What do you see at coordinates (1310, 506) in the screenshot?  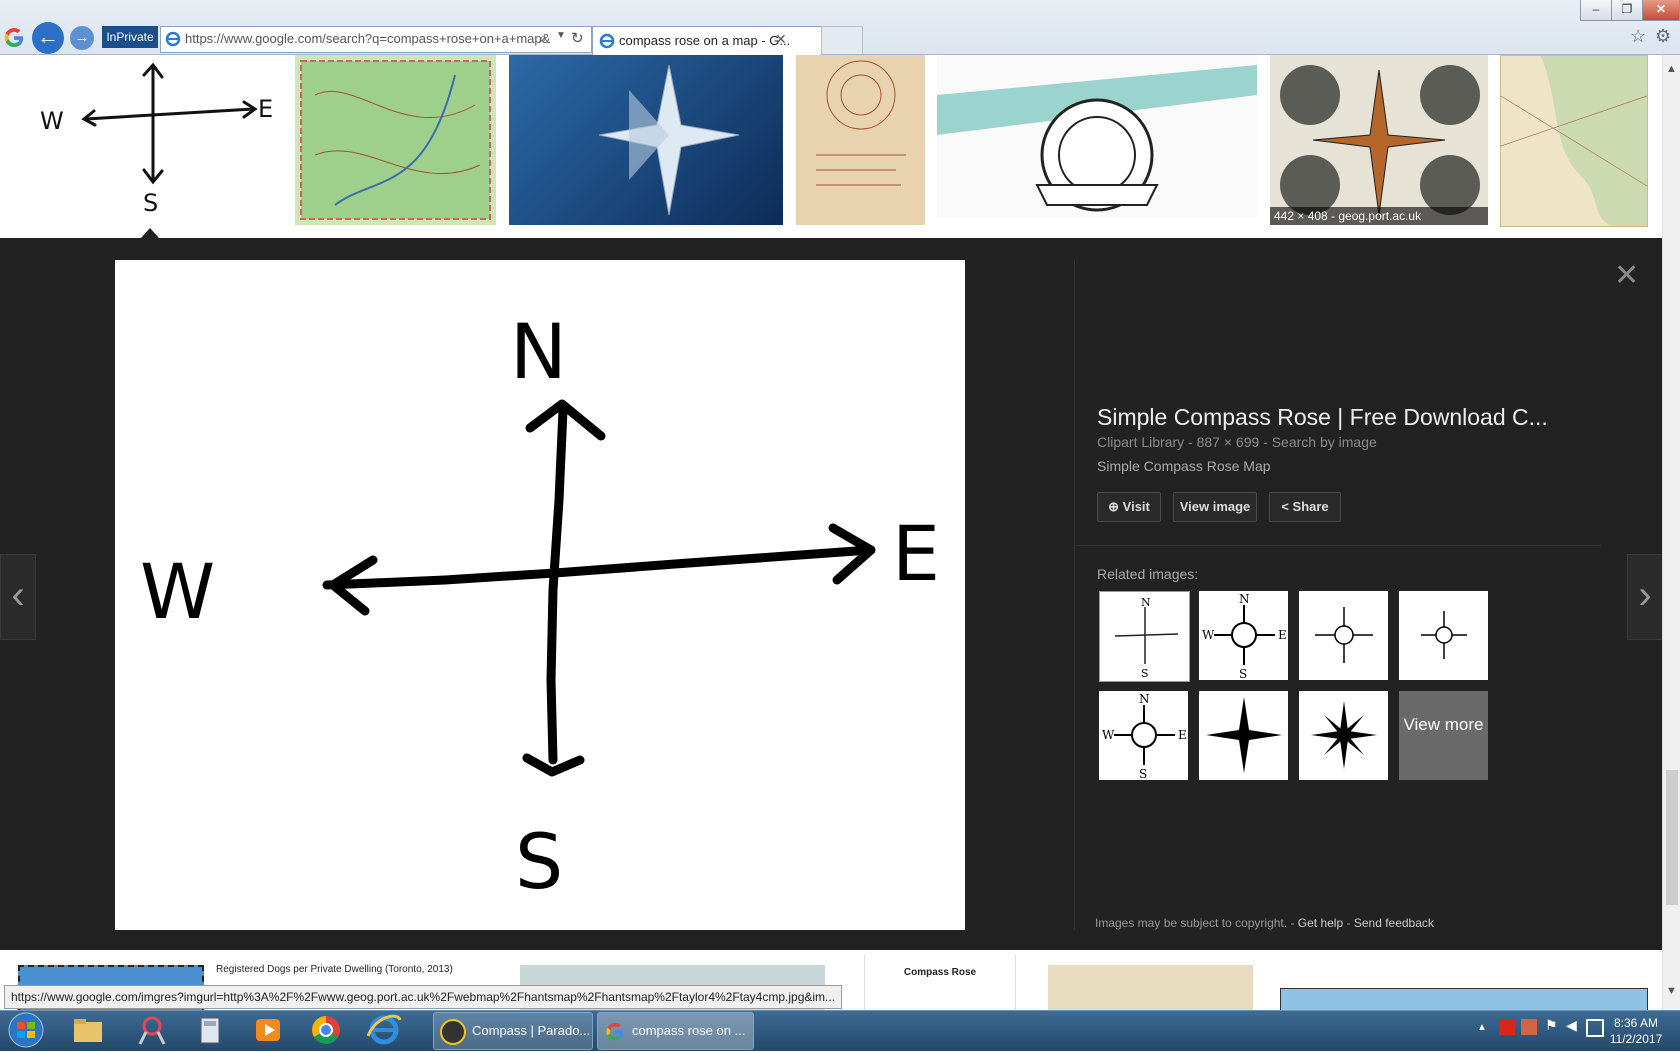 I see `share-label: Share` at bounding box center [1310, 506].